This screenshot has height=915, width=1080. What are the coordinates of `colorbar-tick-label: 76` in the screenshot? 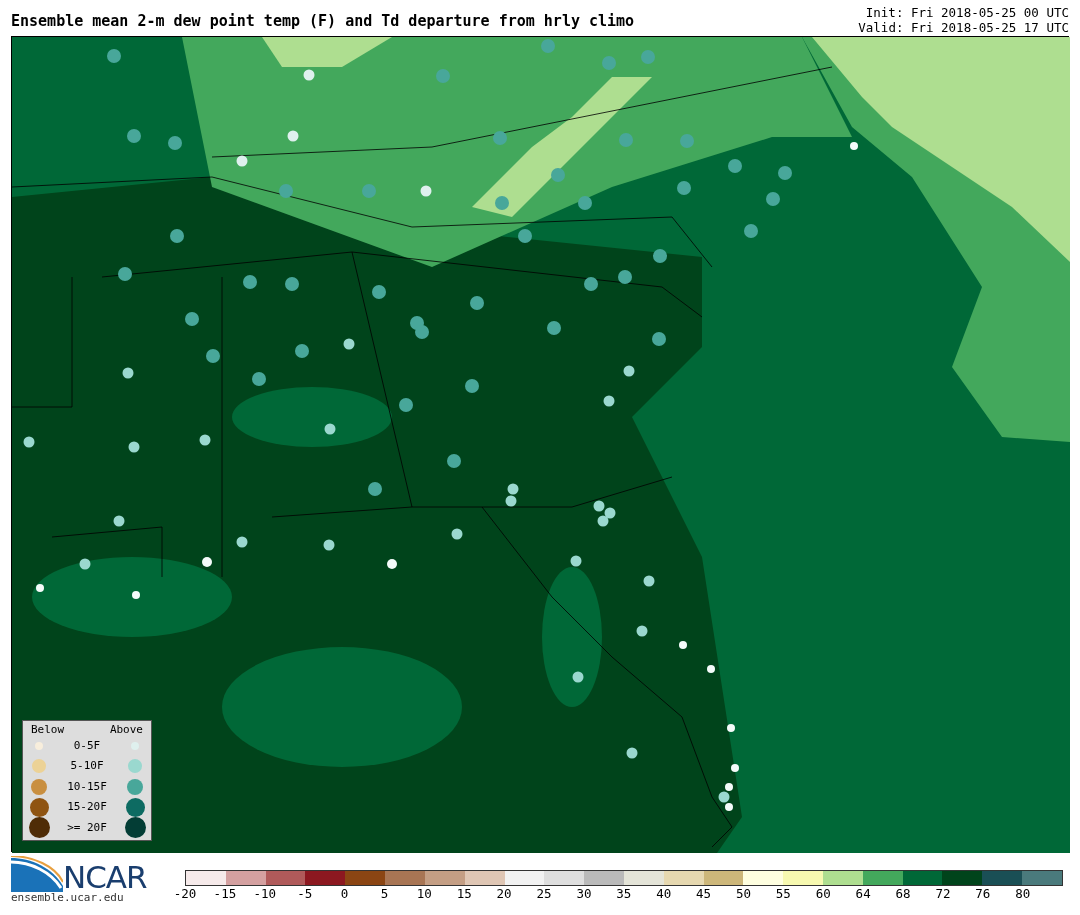 It's located at (983, 893).